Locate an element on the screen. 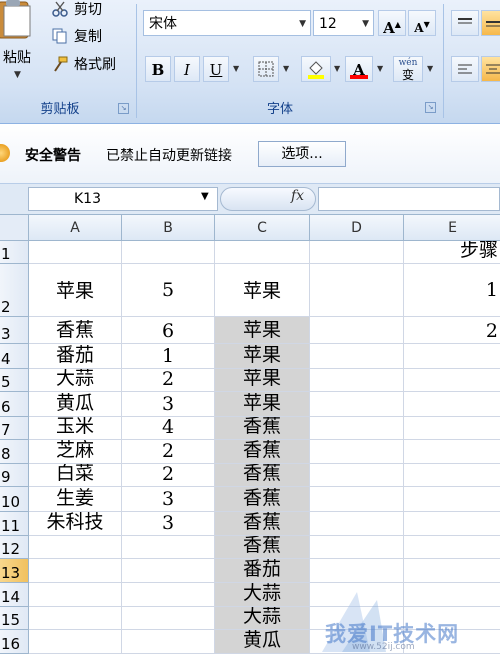 The width and height of the screenshot is (500, 659). cell-e4 is located at coordinates (452, 356).